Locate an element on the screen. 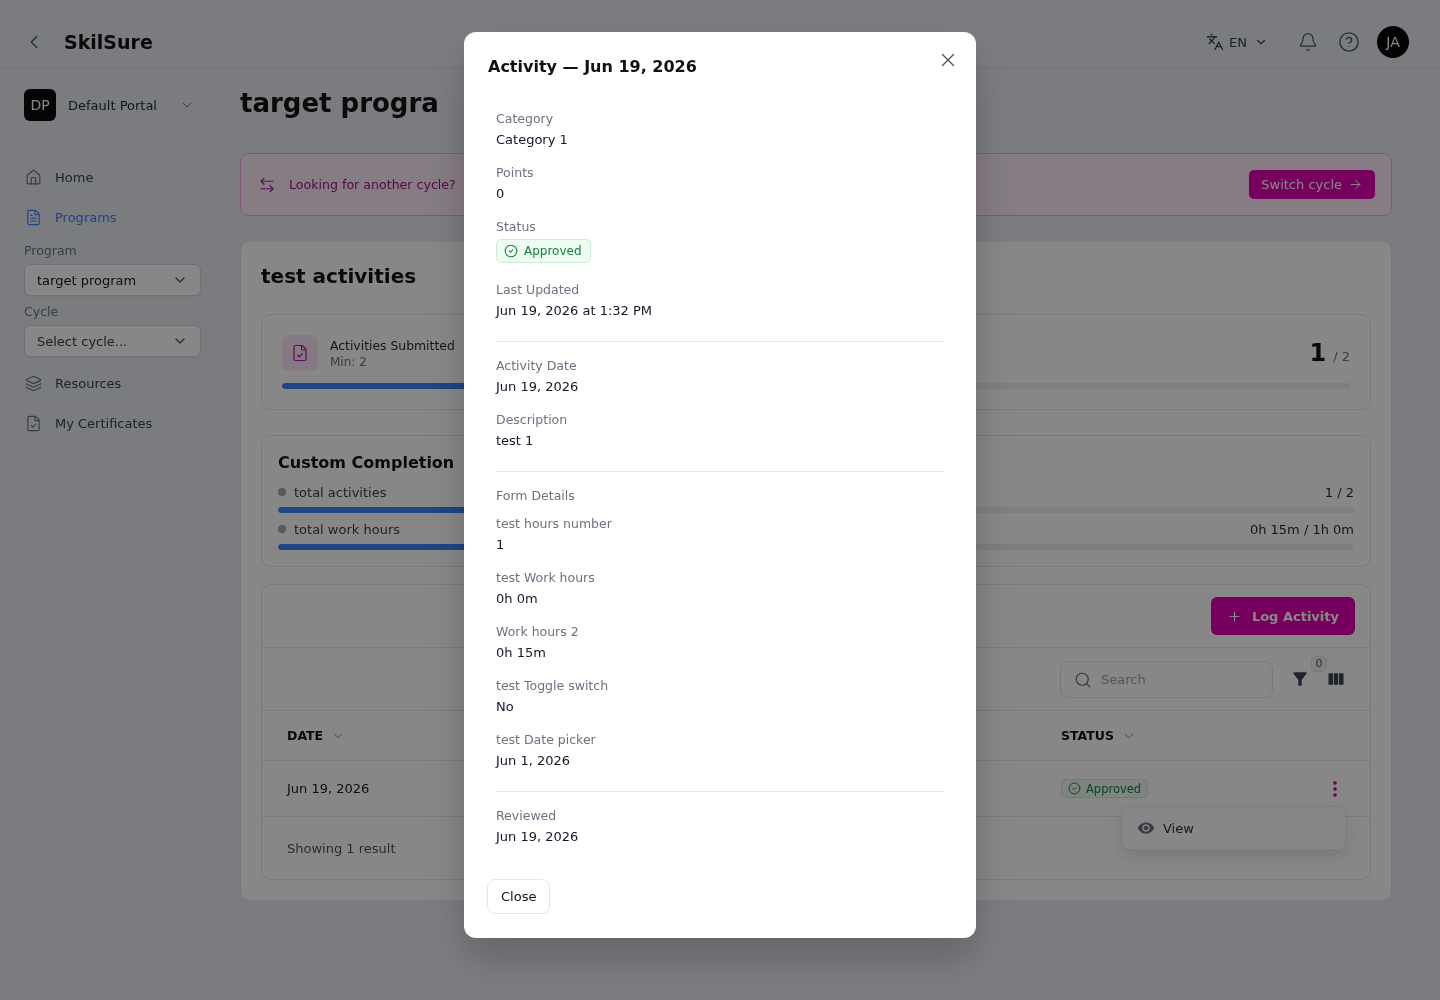 The image size is (1440, 1000). result-count: Showing 1 result is located at coordinates (341, 848).